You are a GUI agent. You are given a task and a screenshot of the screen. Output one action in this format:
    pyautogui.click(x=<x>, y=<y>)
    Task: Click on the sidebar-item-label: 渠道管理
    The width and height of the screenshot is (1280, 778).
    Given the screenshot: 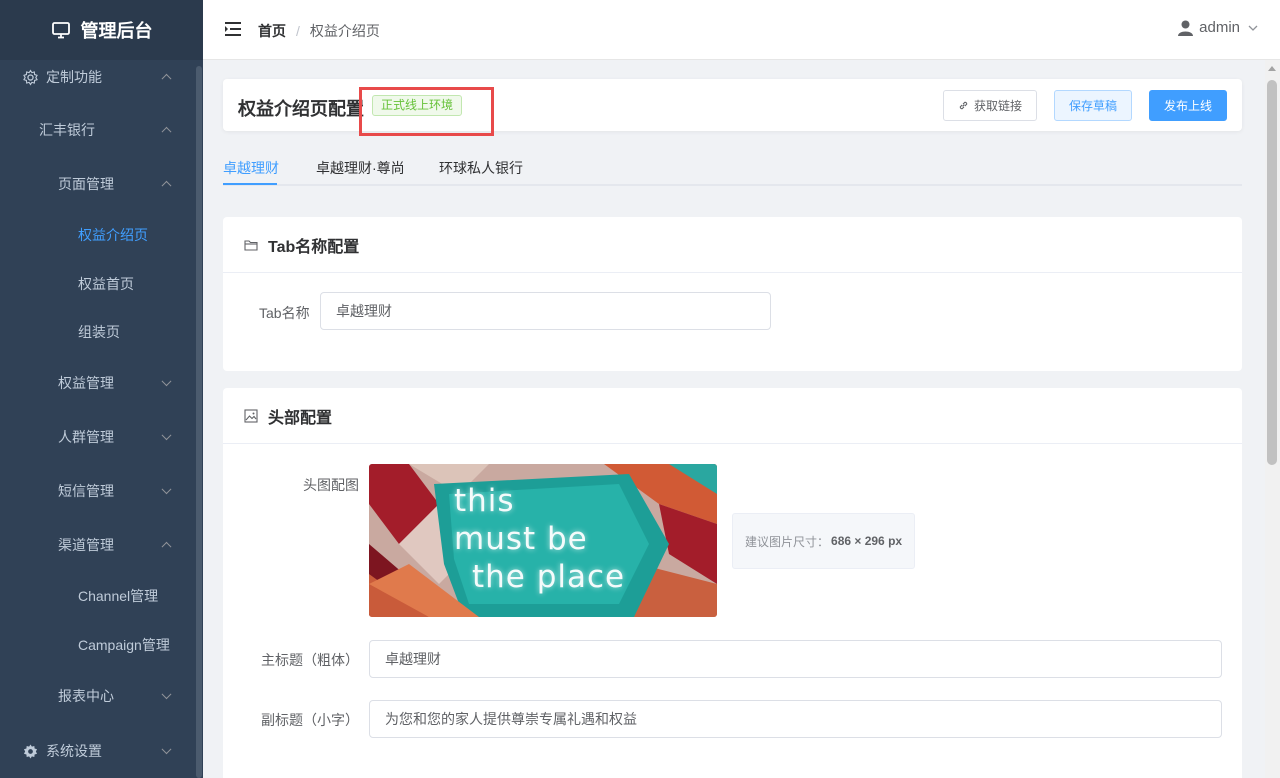 What is the action you would take?
    pyautogui.click(x=86, y=545)
    